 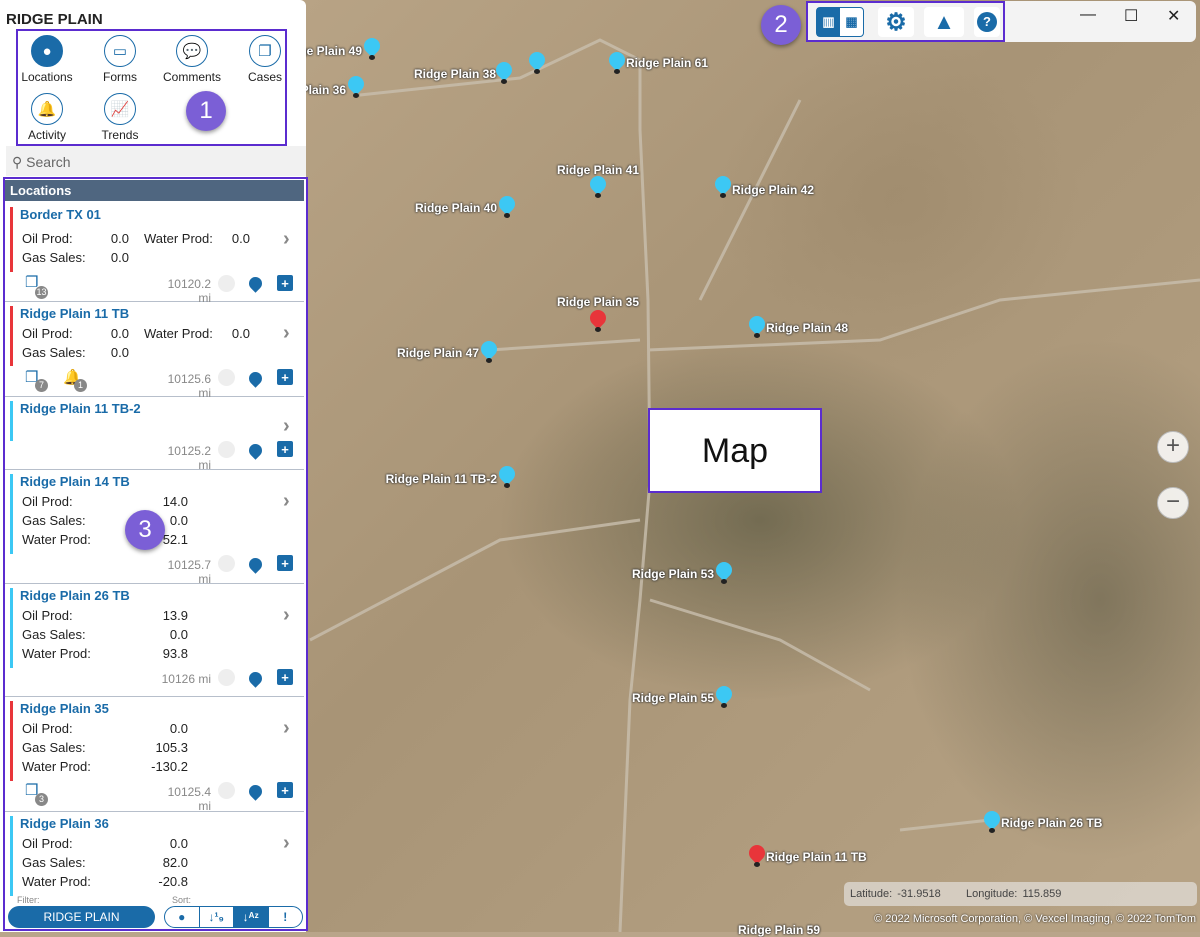 I want to click on map-pin-label: Ridge Plain 40, so click(x=455, y=208).